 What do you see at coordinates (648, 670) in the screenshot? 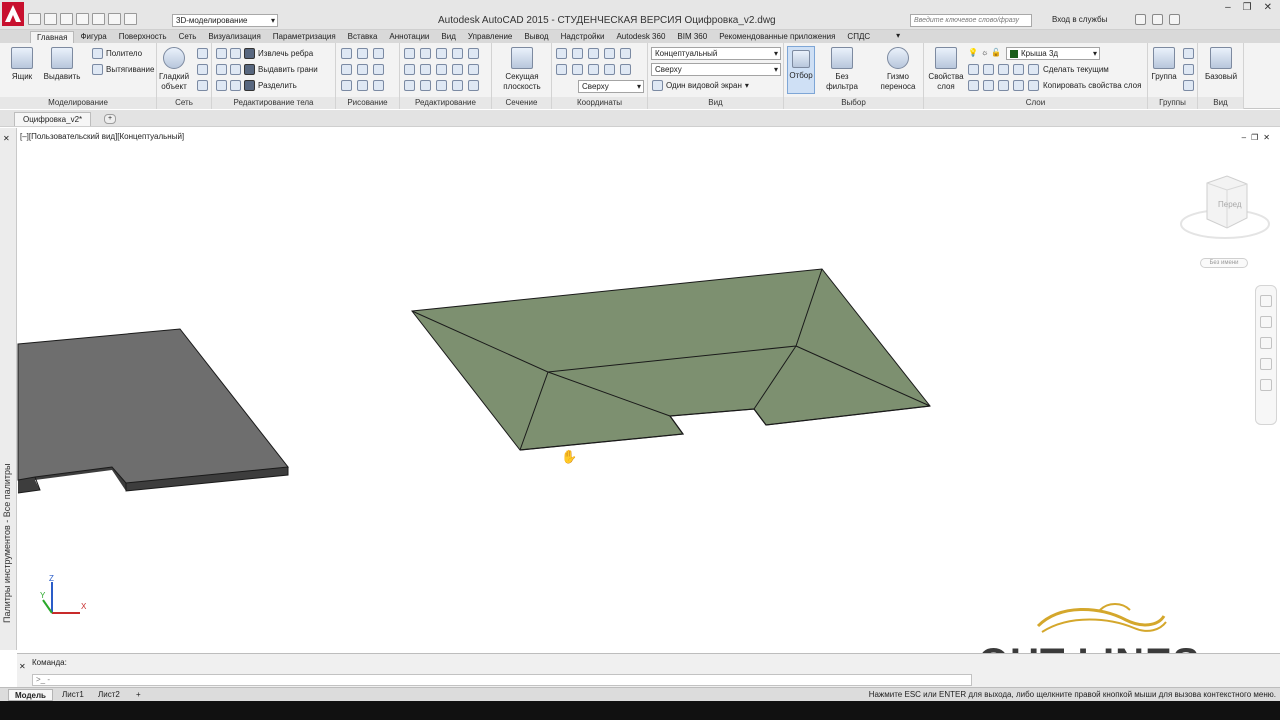
I see `command-line: ✕ Команда: >_ -` at bounding box center [648, 670].